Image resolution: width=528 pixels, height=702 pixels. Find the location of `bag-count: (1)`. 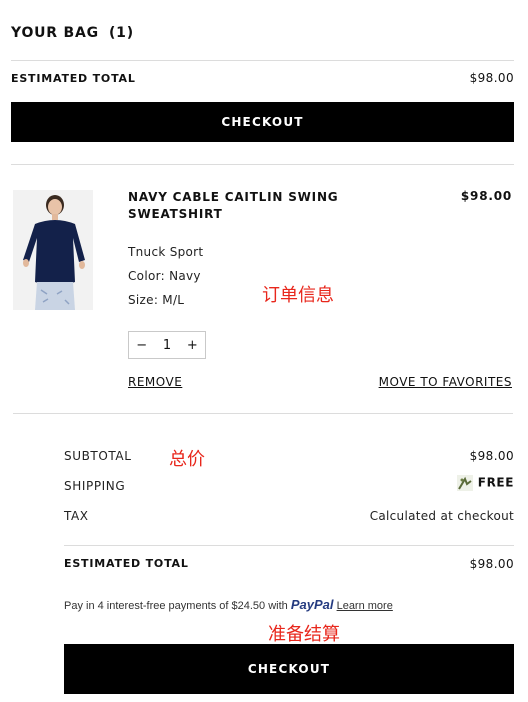

bag-count: (1) is located at coordinates (121, 33).